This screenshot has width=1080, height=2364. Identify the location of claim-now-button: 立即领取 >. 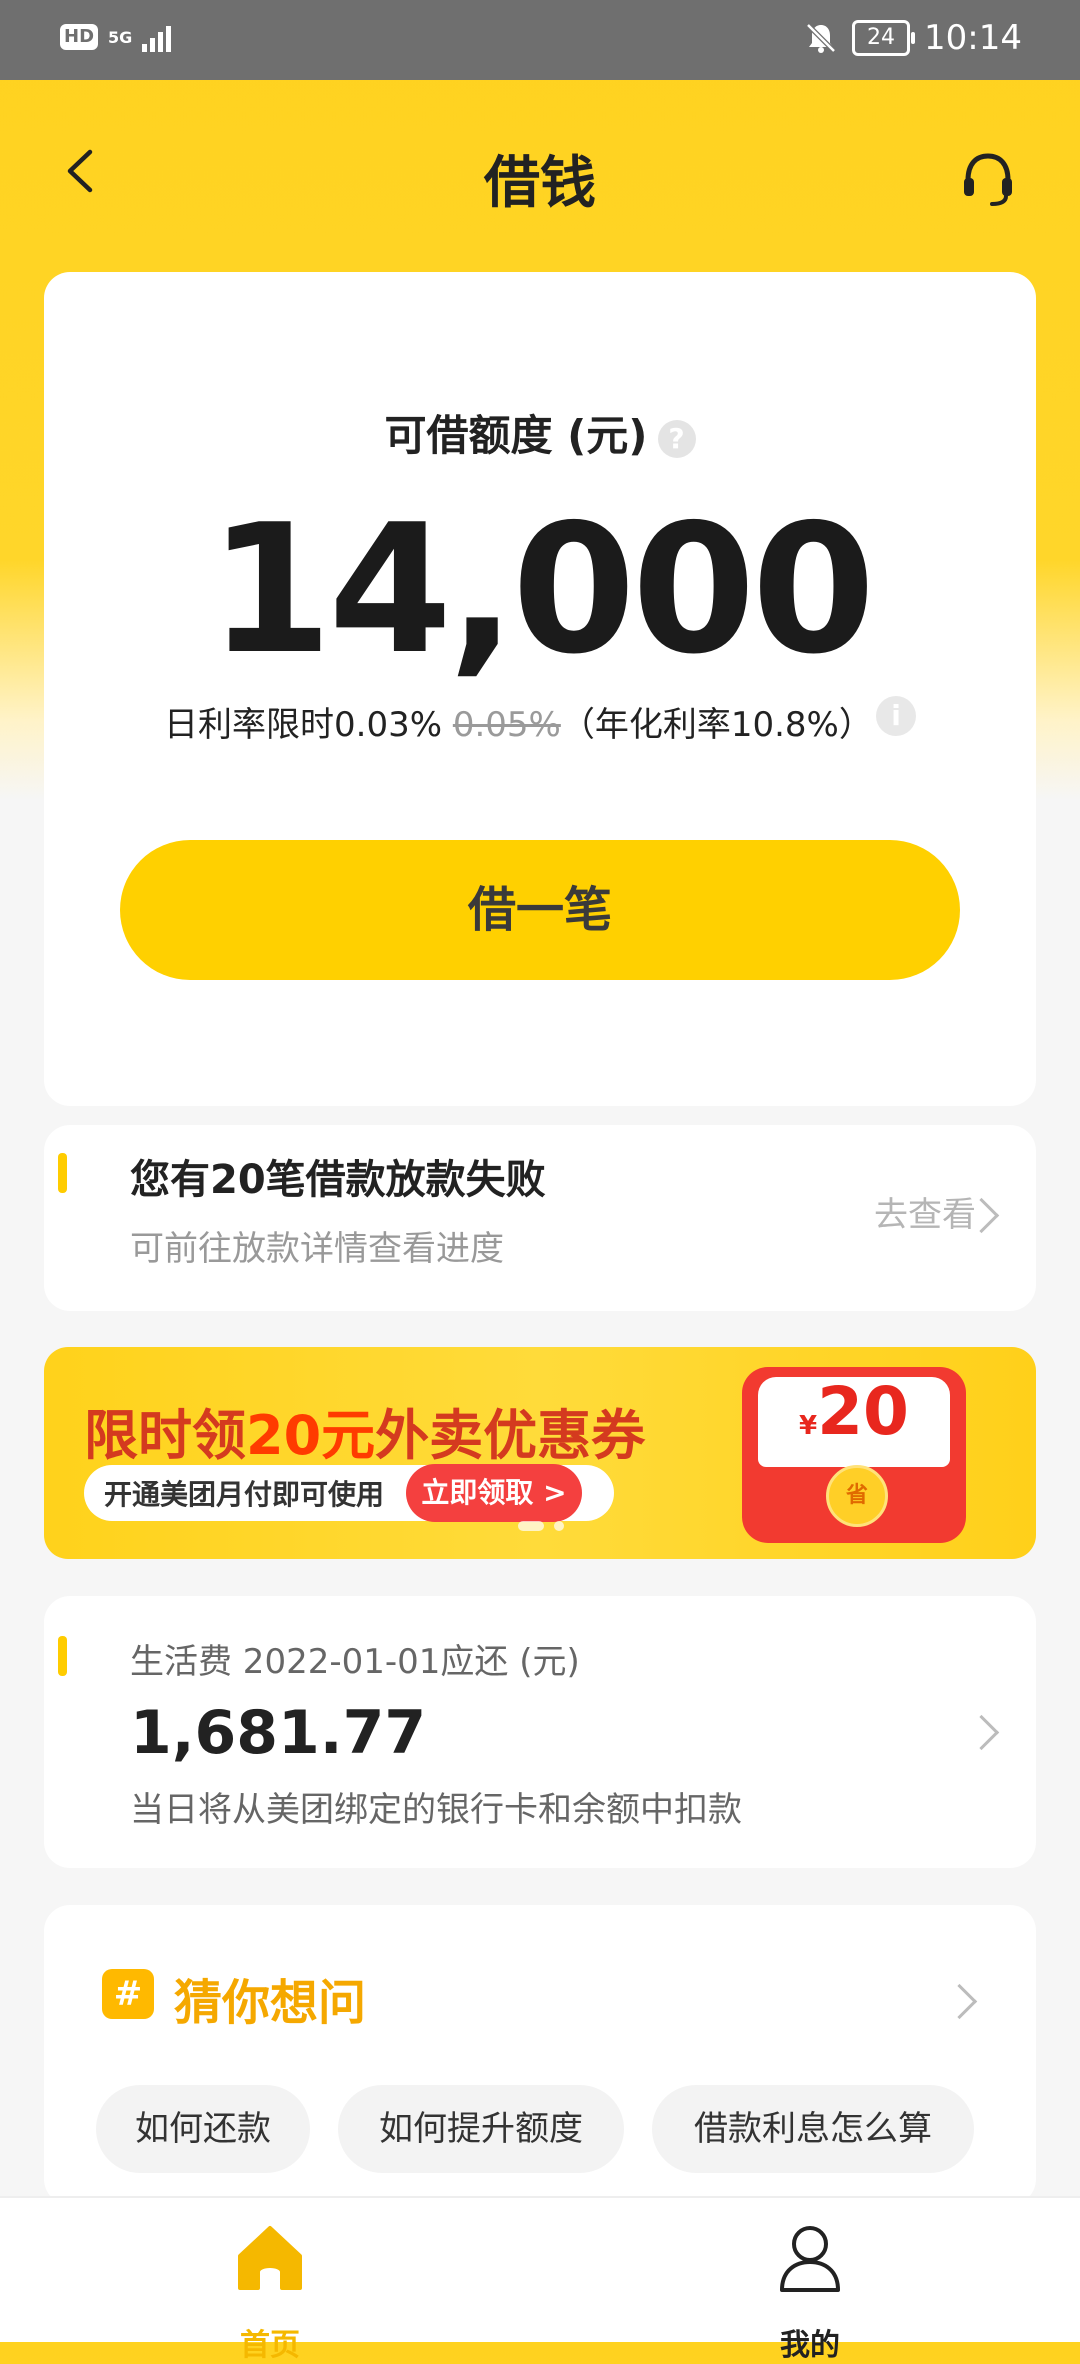
(494, 1493).